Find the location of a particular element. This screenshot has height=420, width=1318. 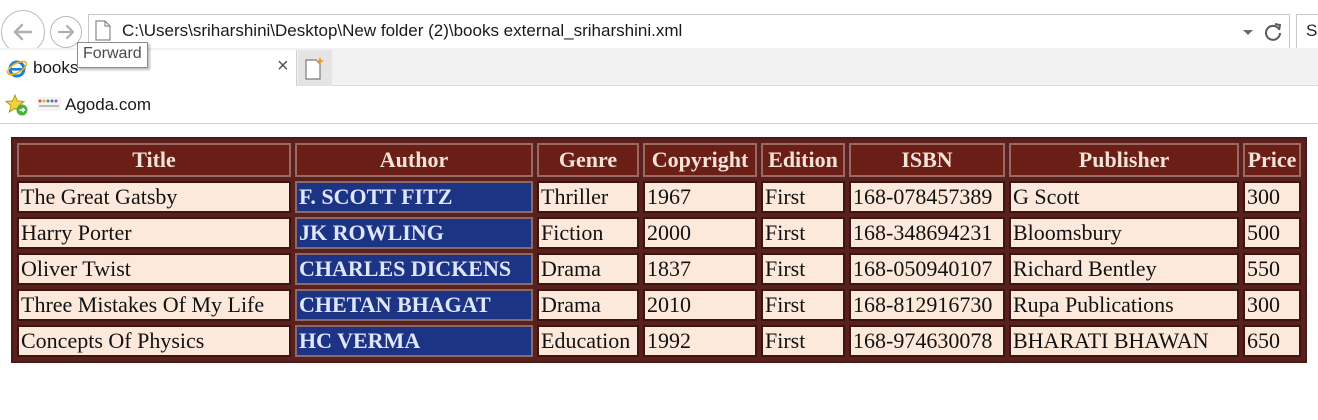

tab-close-button: × is located at coordinates (283, 66).